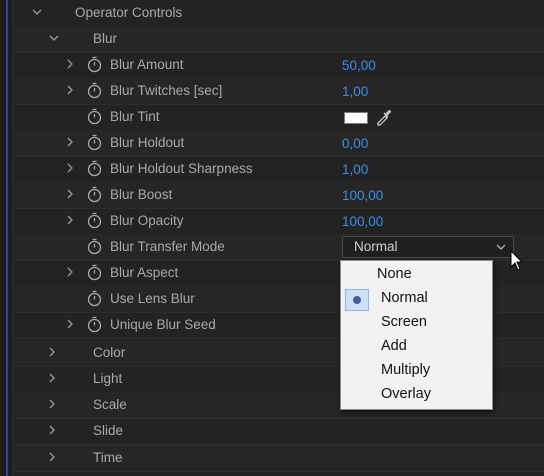  What do you see at coordinates (384, 117) in the screenshot?
I see `eyedropper-icon` at bounding box center [384, 117].